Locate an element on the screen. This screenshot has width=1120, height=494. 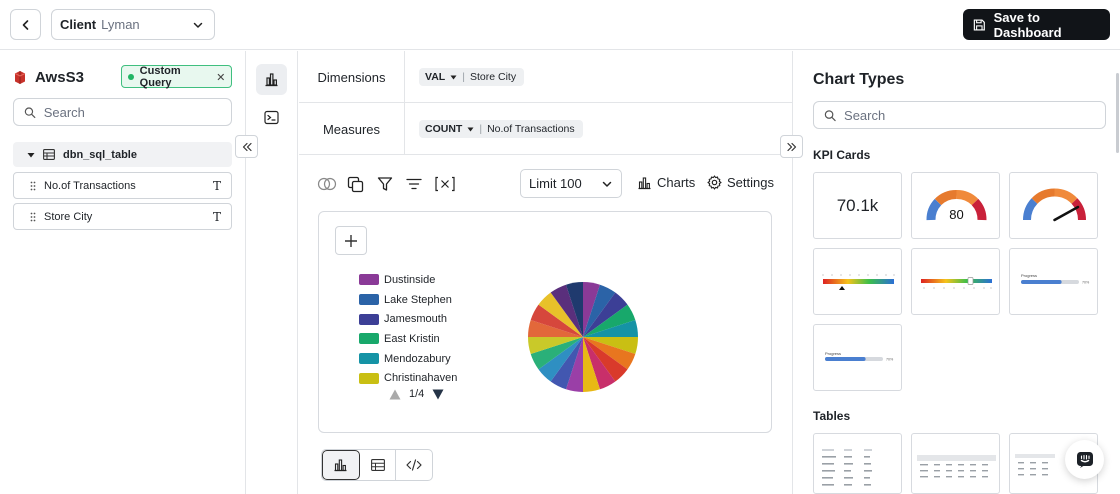
chart-type-search-input is located at coordinates (969, 115).